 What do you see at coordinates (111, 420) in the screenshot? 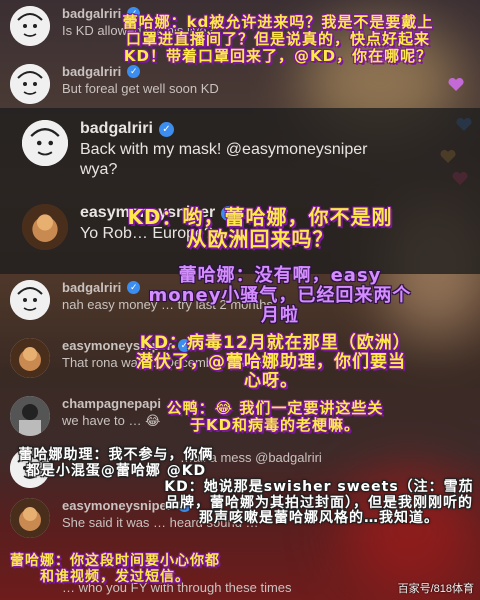
I see `comment-text: we have to … 😂` at bounding box center [111, 420].